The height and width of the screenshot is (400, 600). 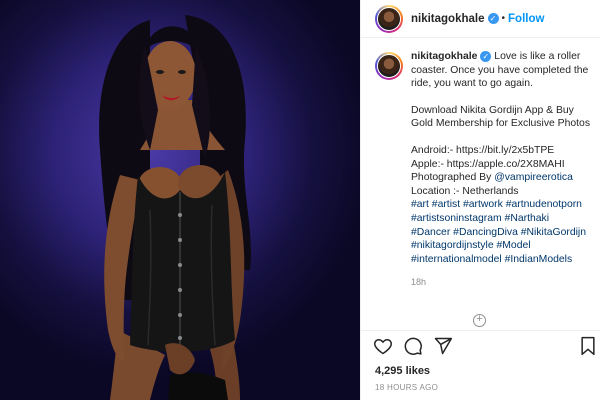 I want to click on share-icon, so click(x=443, y=346).